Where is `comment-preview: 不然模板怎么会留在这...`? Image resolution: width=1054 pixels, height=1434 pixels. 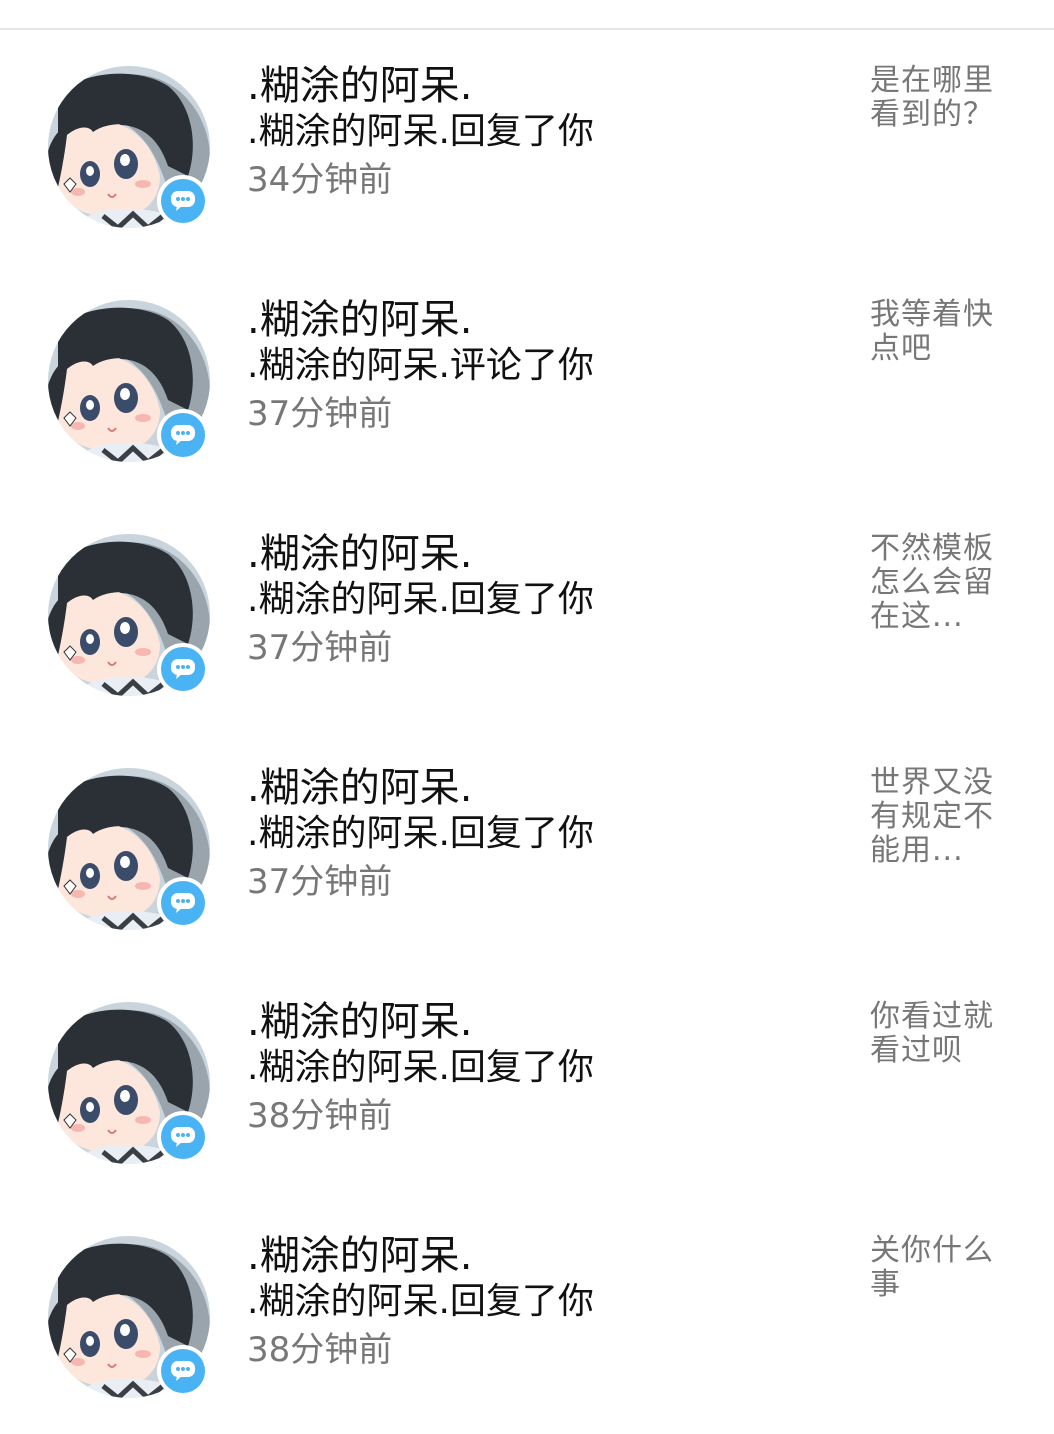
comment-preview: 不然模板怎么会留在这... is located at coordinates (946, 583).